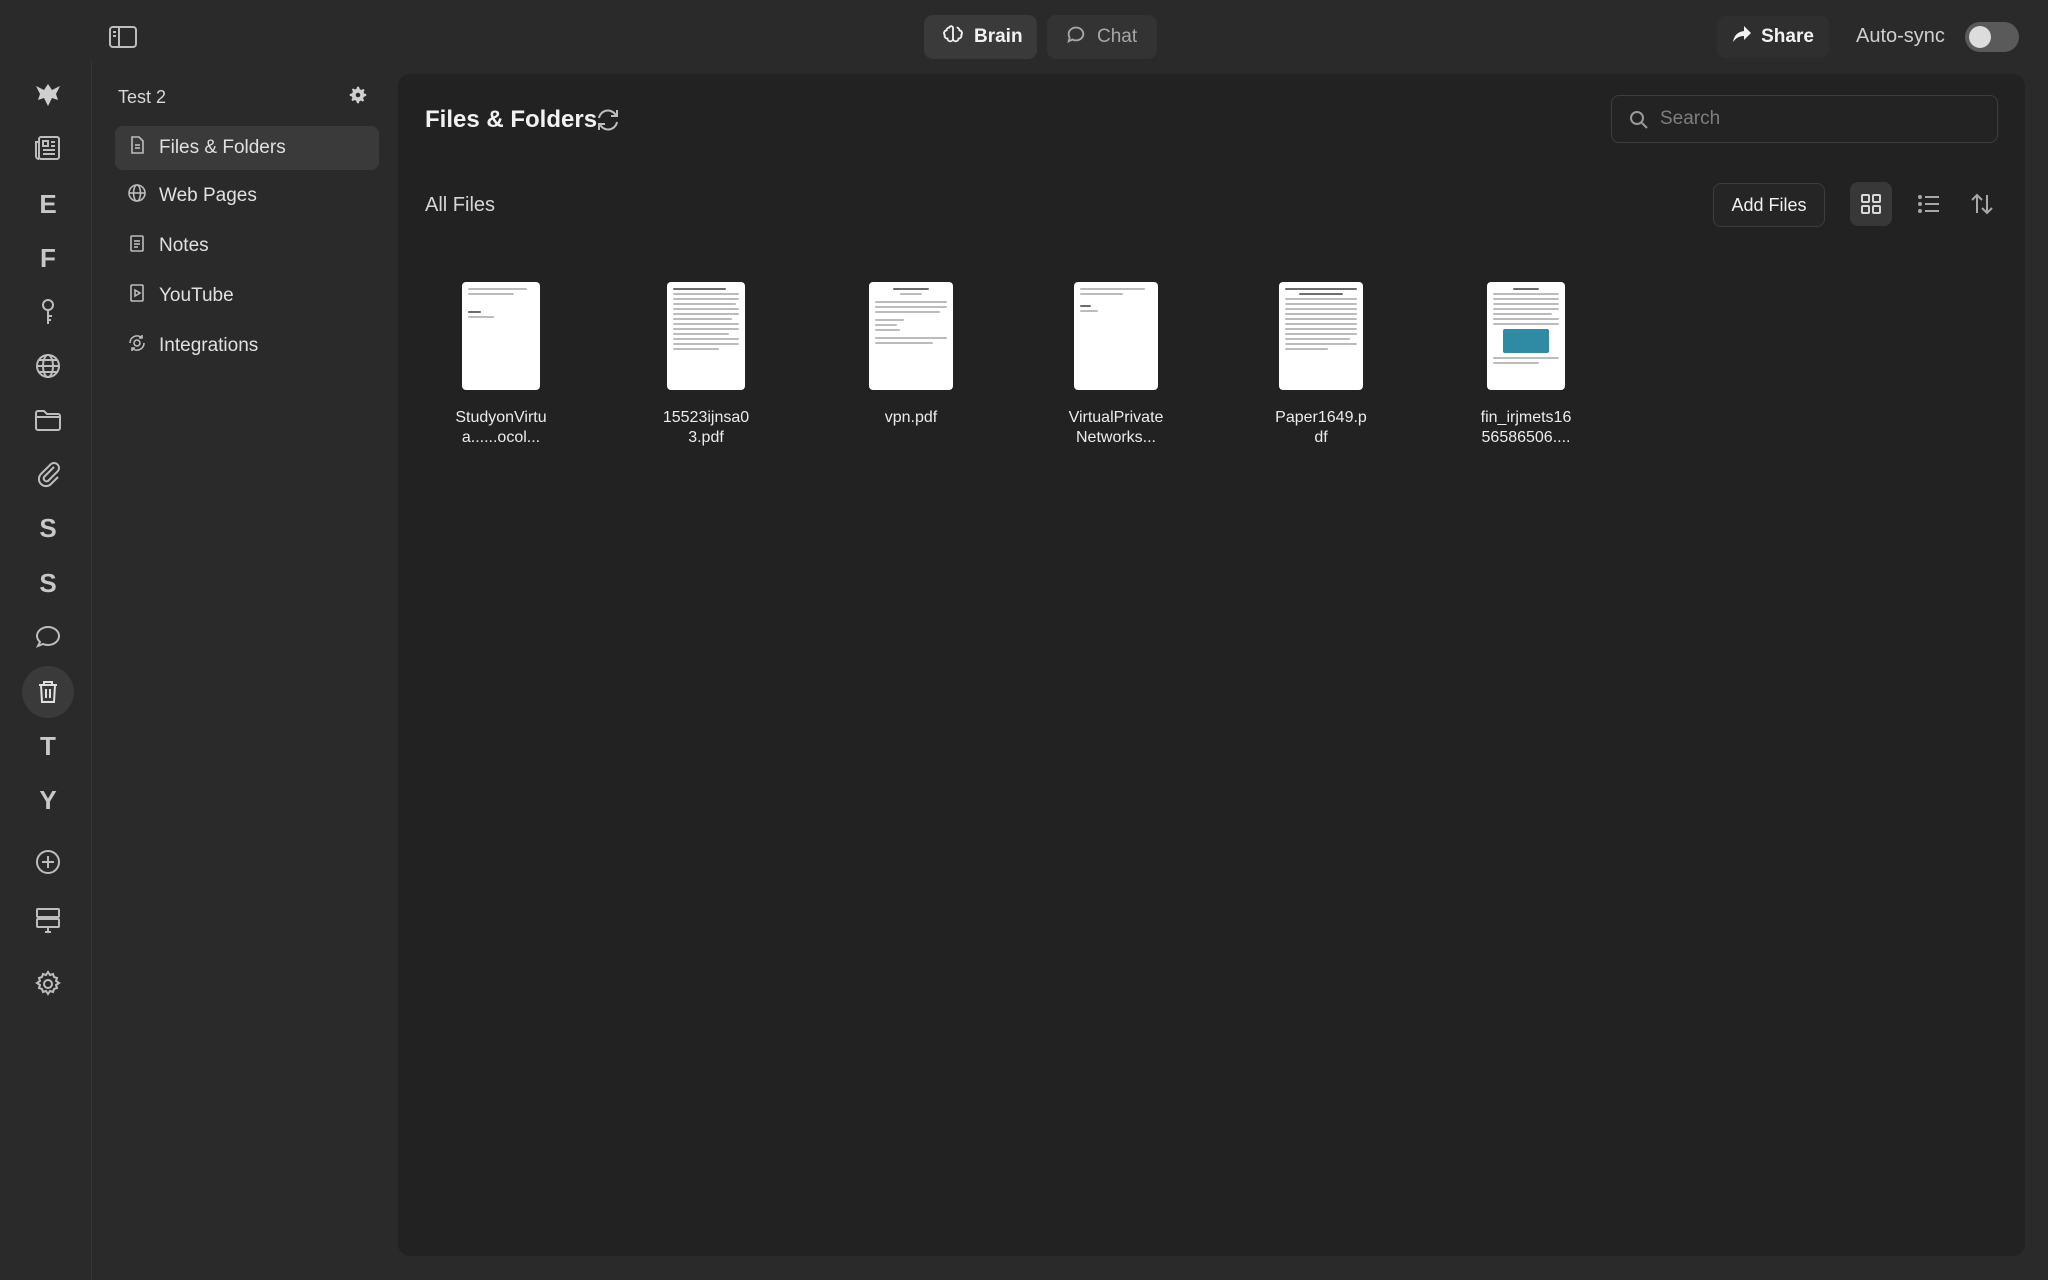  I want to click on rail-letter: E, so click(48, 203).